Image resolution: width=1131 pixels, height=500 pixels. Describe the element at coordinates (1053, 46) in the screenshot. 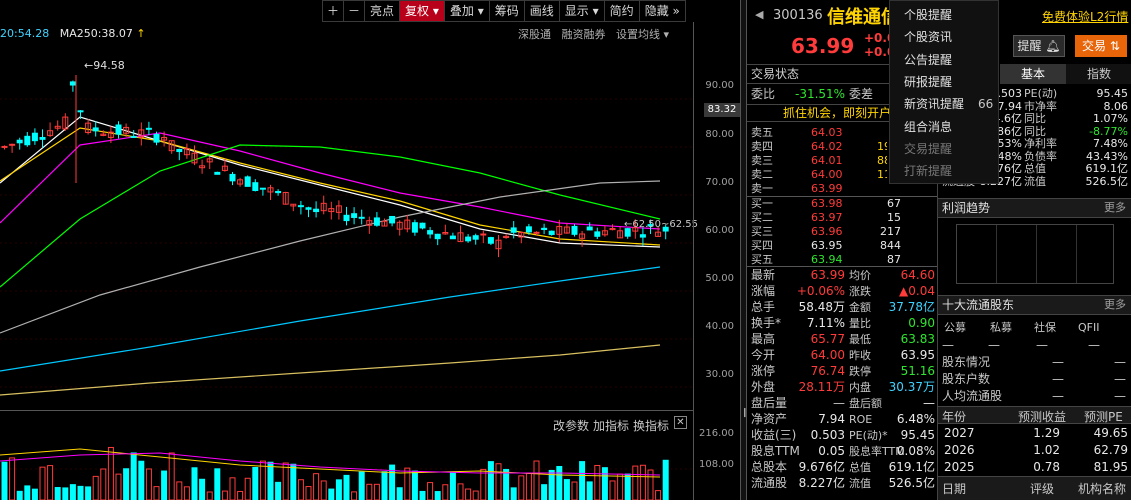

I see `bell-icon: 🔔︎` at that location.